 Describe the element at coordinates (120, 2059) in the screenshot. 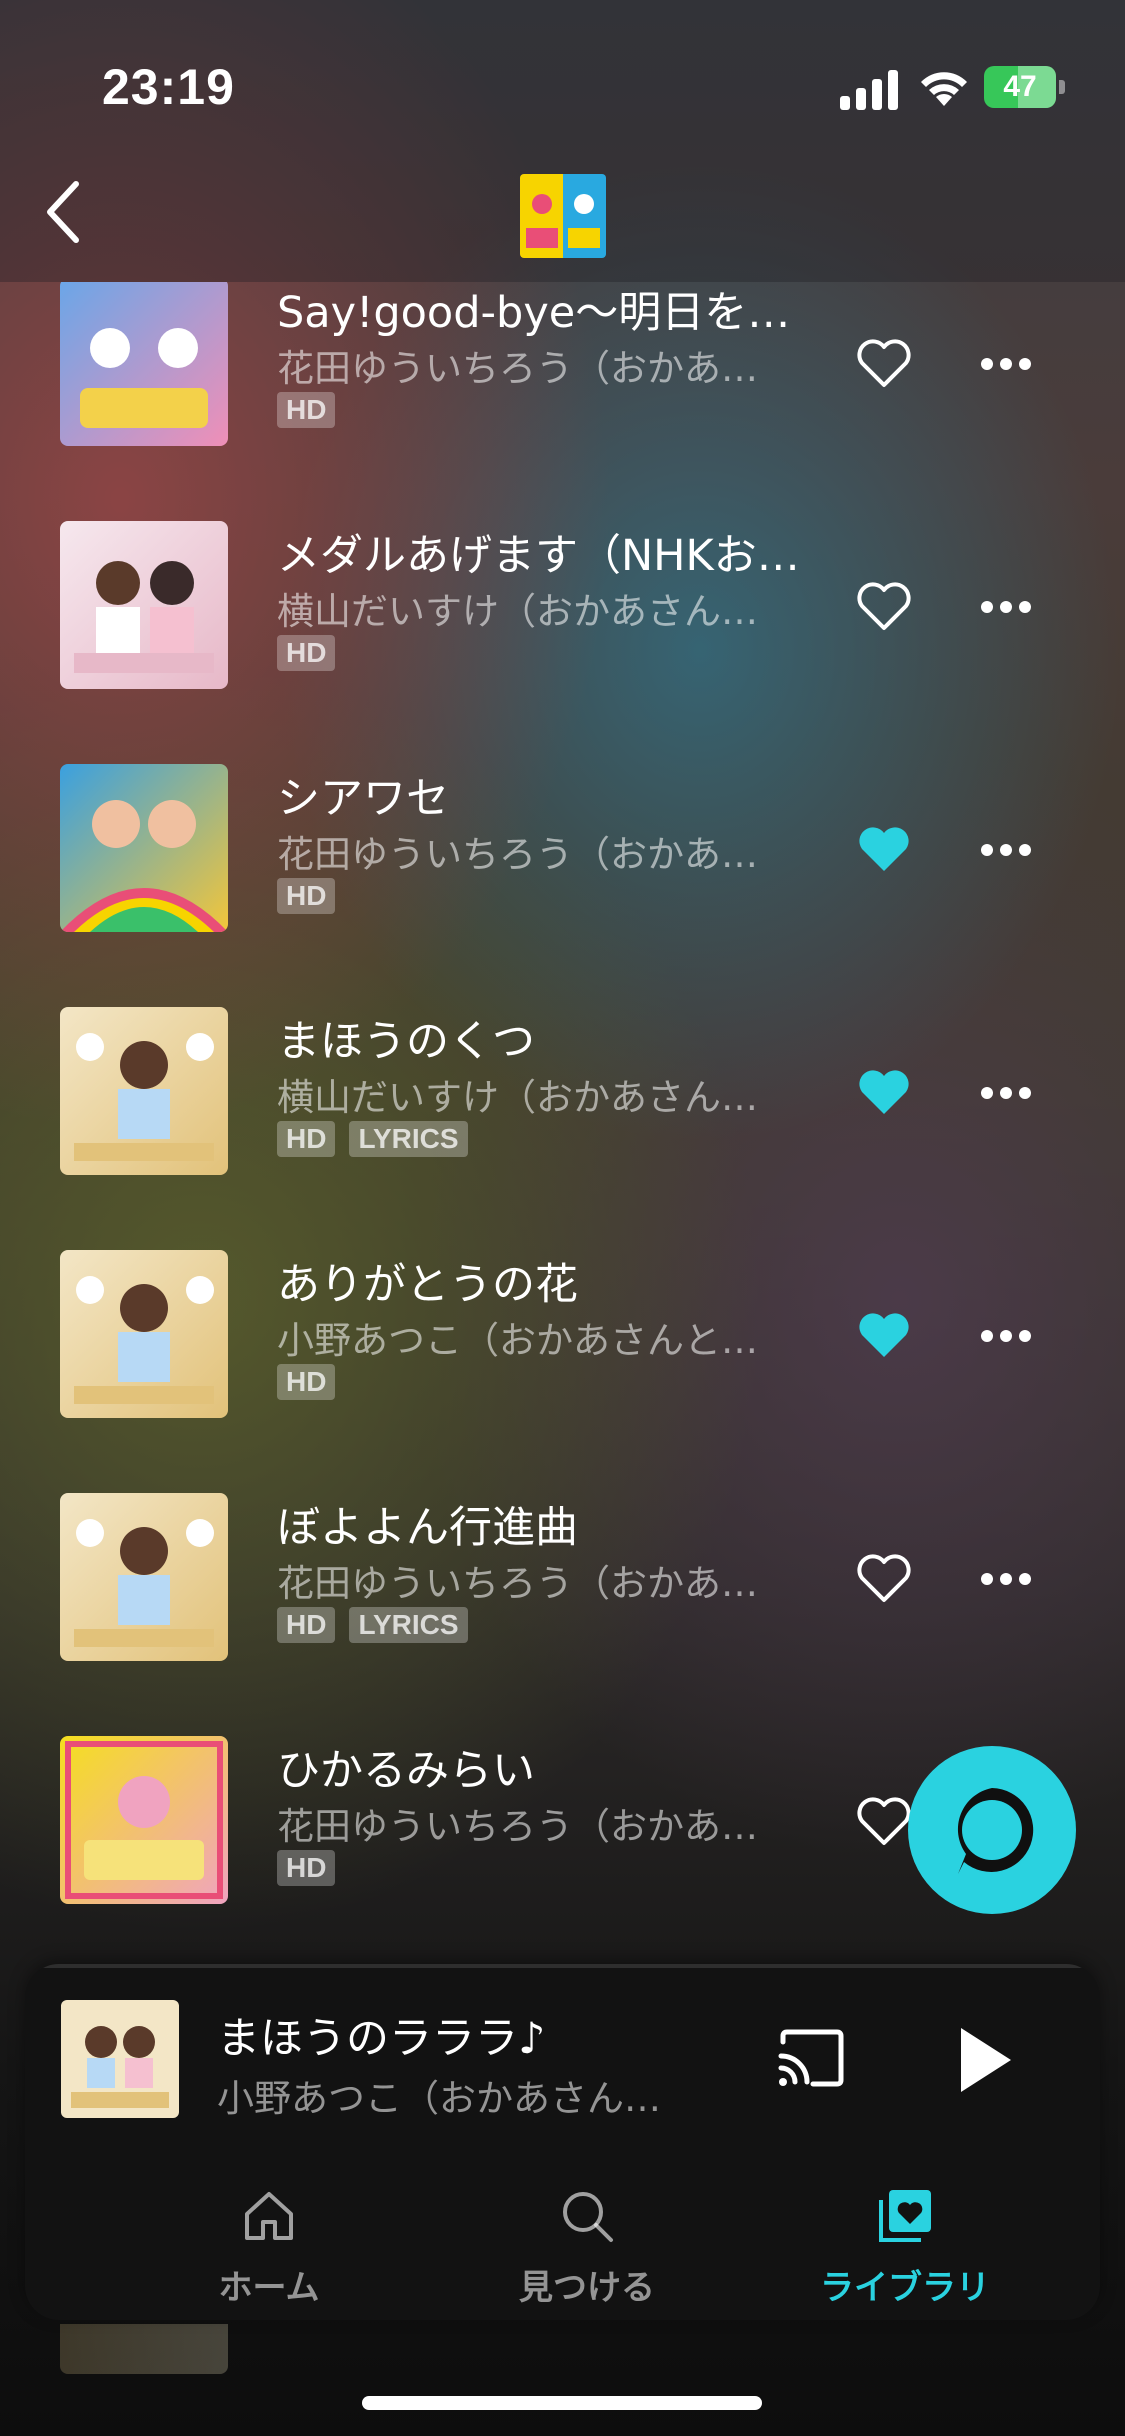

I see `now-playing-album-art` at that location.